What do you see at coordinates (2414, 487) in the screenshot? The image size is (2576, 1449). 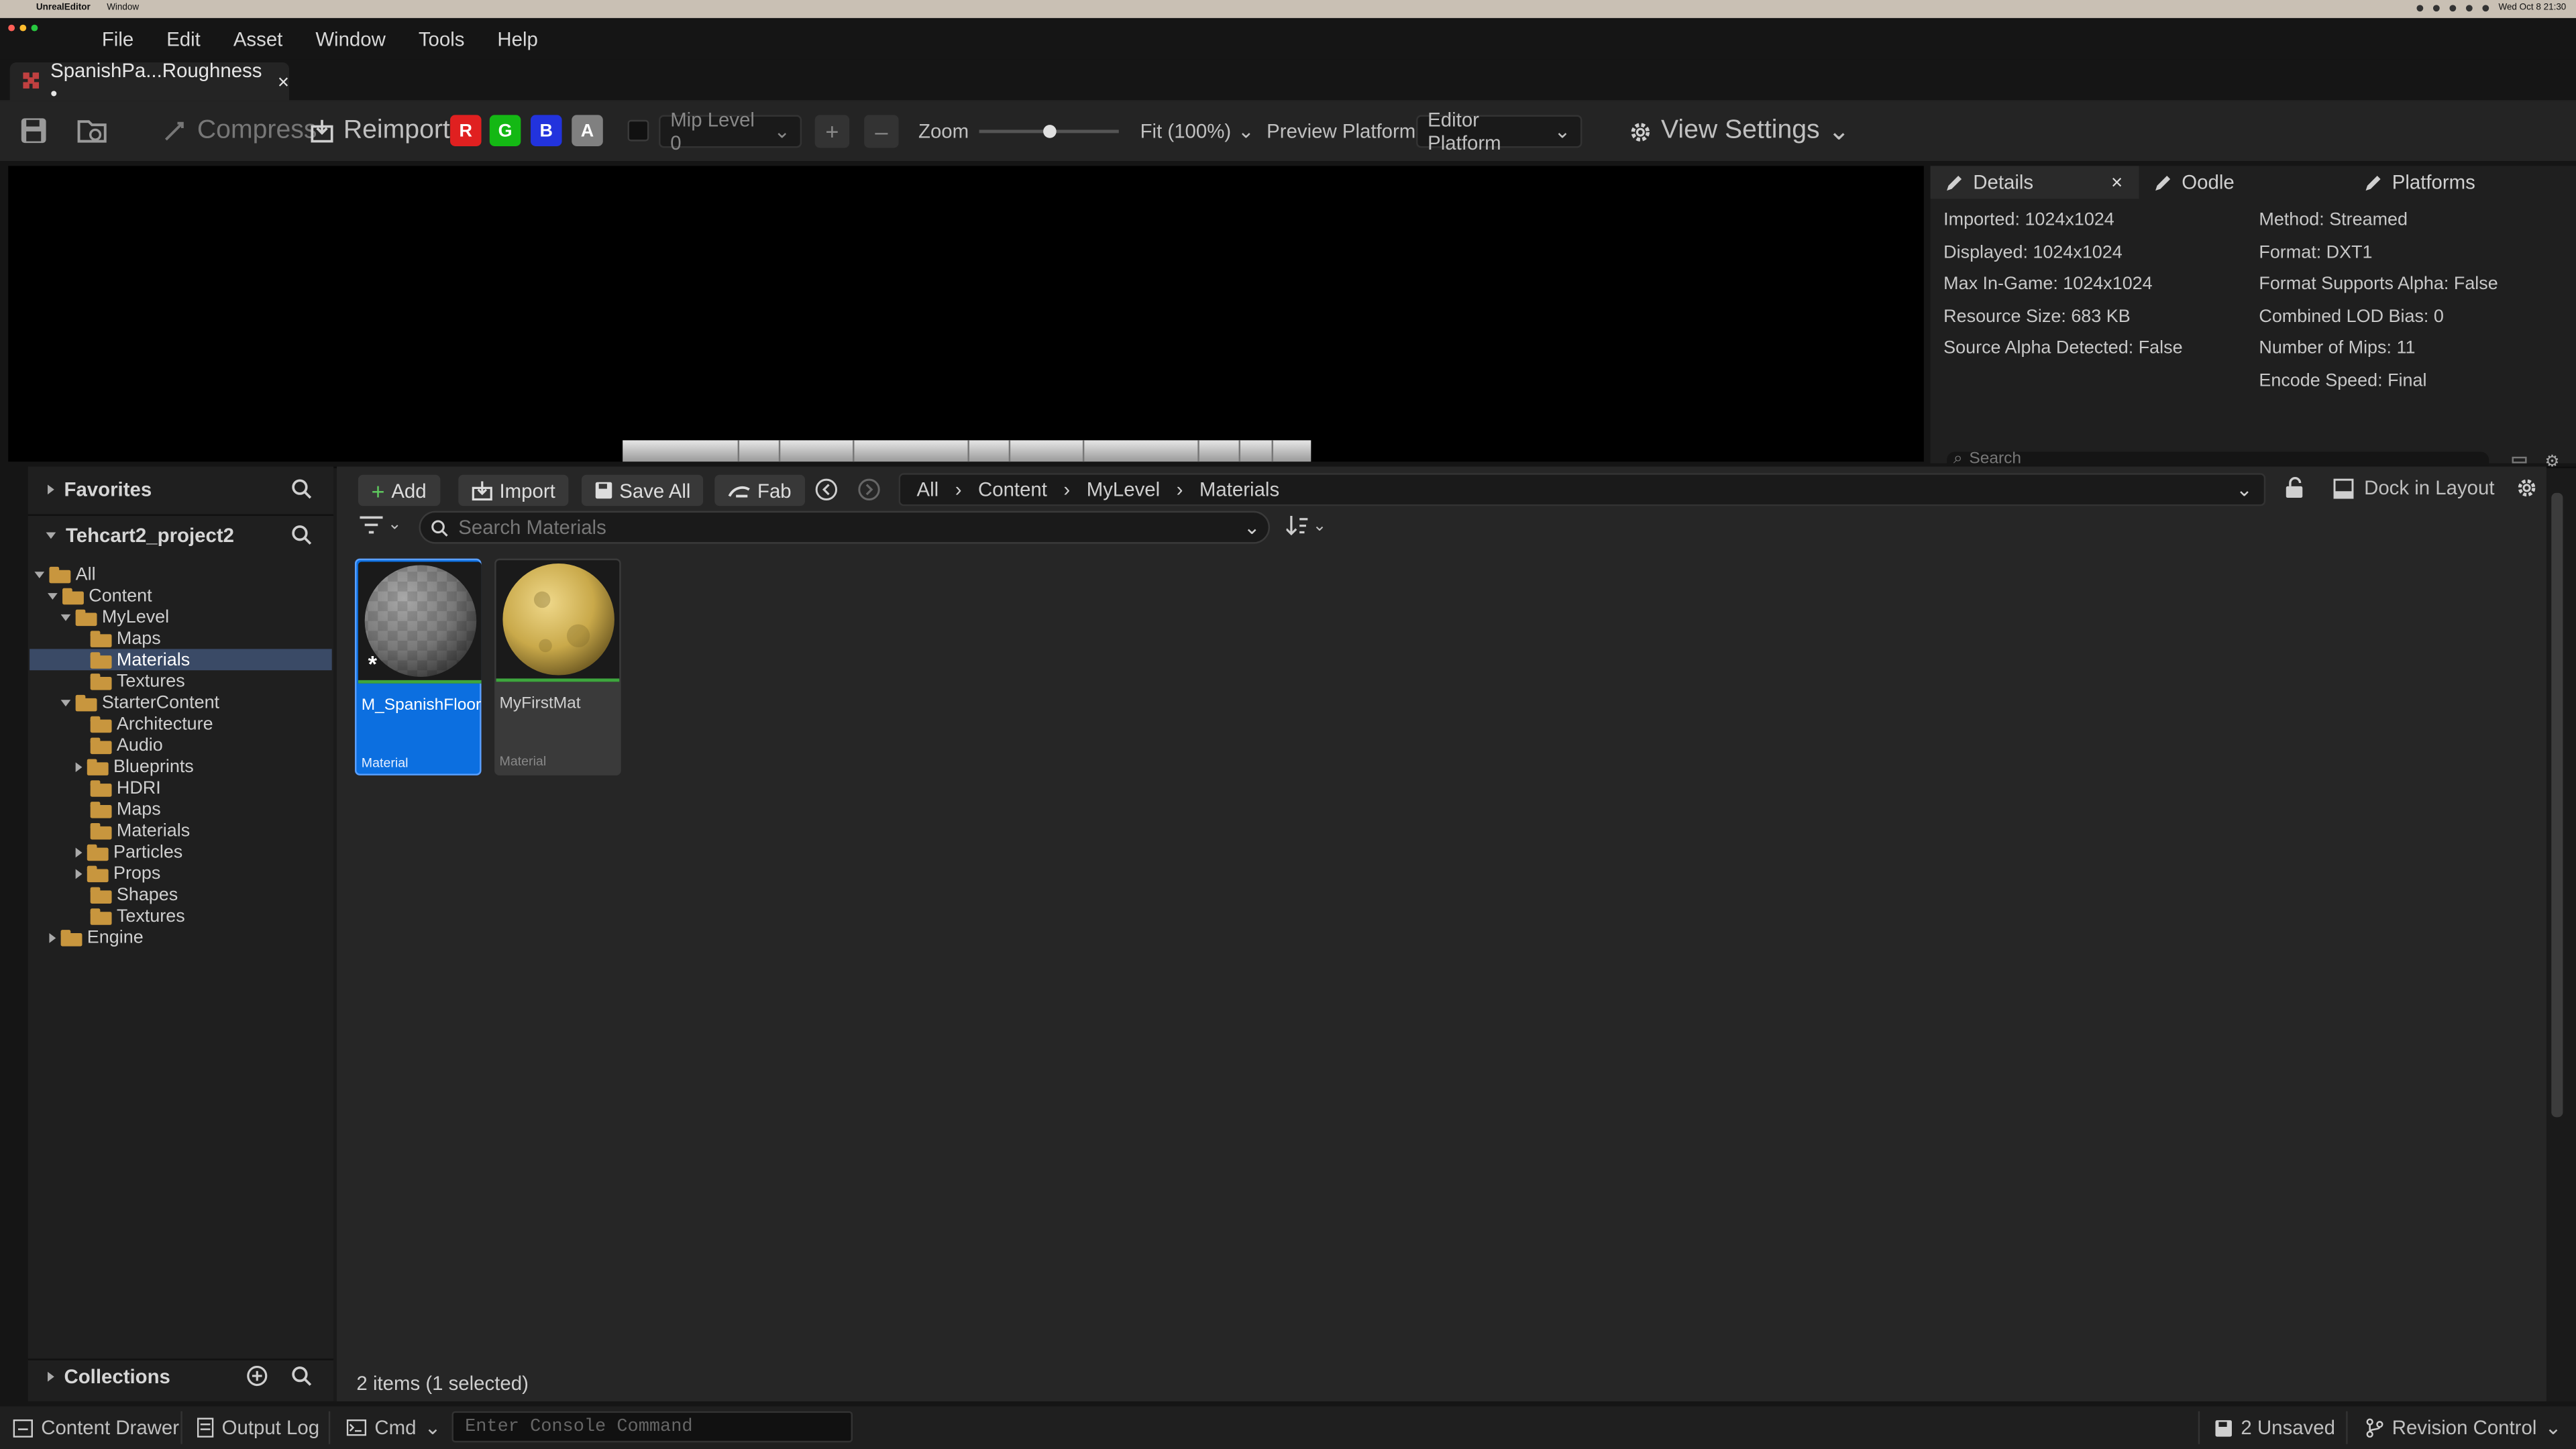 I see `dock-in-layout-button: Dock in Layout` at bounding box center [2414, 487].